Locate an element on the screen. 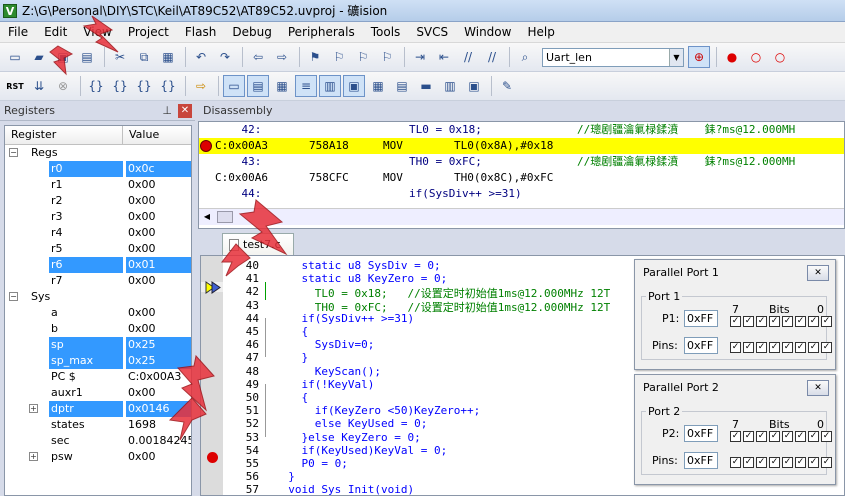 Image resolution: width=845 pixels, height=496 pixels. show-next-statement-icon: ⇨ is located at coordinates (201, 86).